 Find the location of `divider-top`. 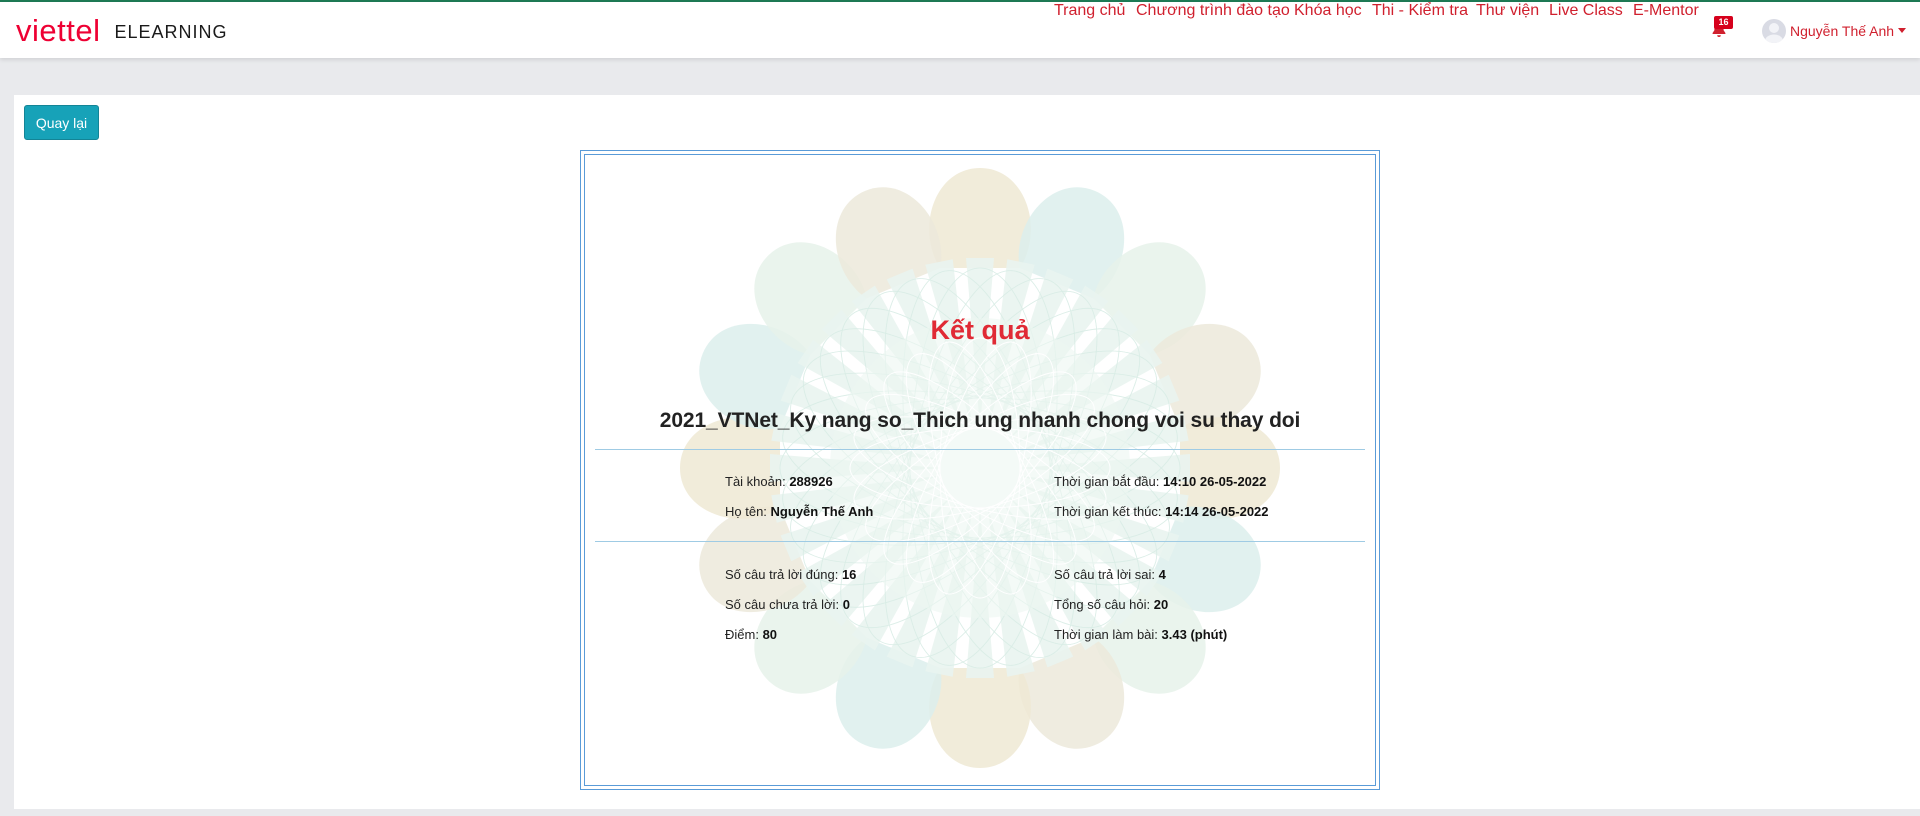

divider-top is located at coordinates (980, 449).